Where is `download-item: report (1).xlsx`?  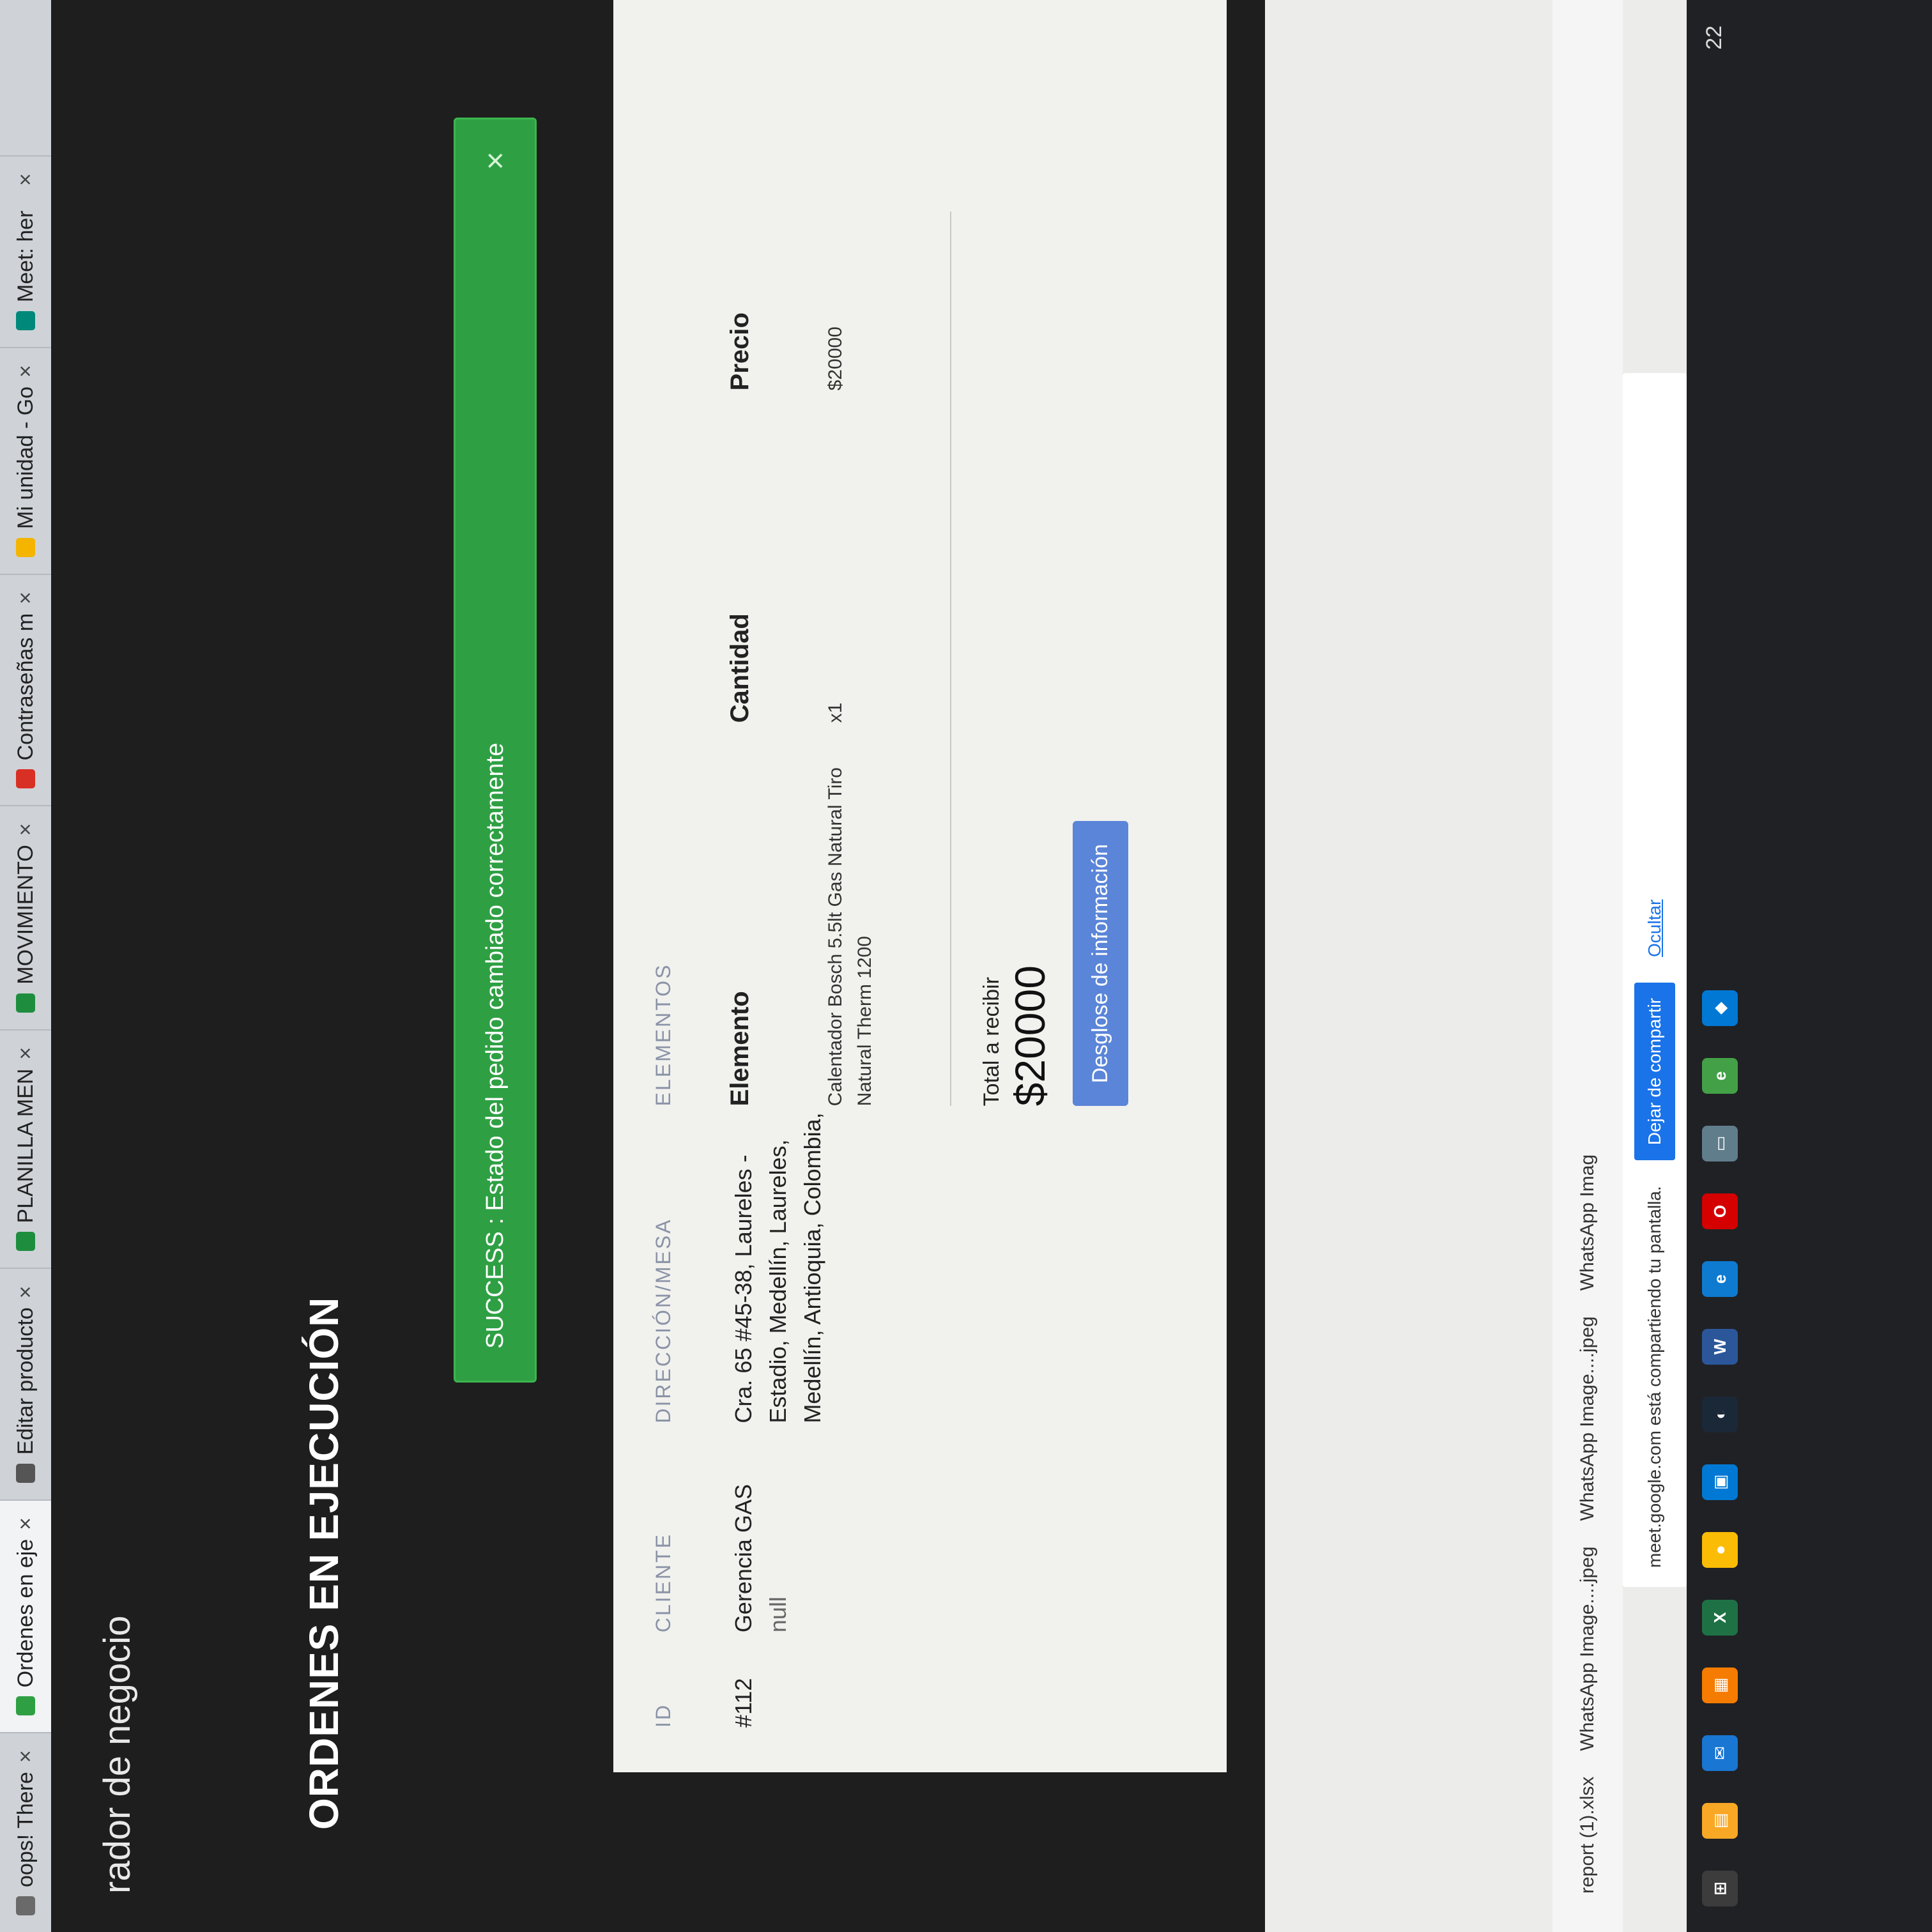 download-item: report (1).xlsx is located at coordinates (1587, 1835).